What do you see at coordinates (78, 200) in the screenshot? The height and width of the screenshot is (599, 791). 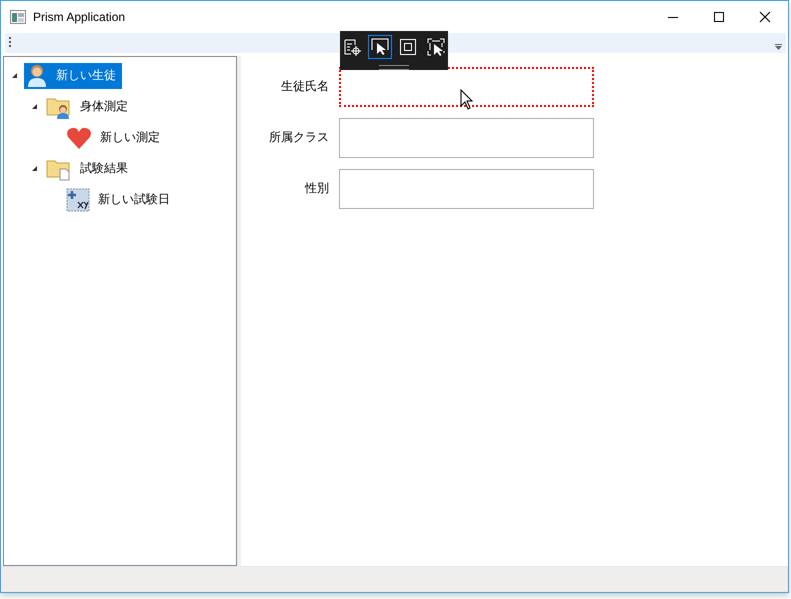 I see `xy-plot-icon` at bounding box center [78, 200].